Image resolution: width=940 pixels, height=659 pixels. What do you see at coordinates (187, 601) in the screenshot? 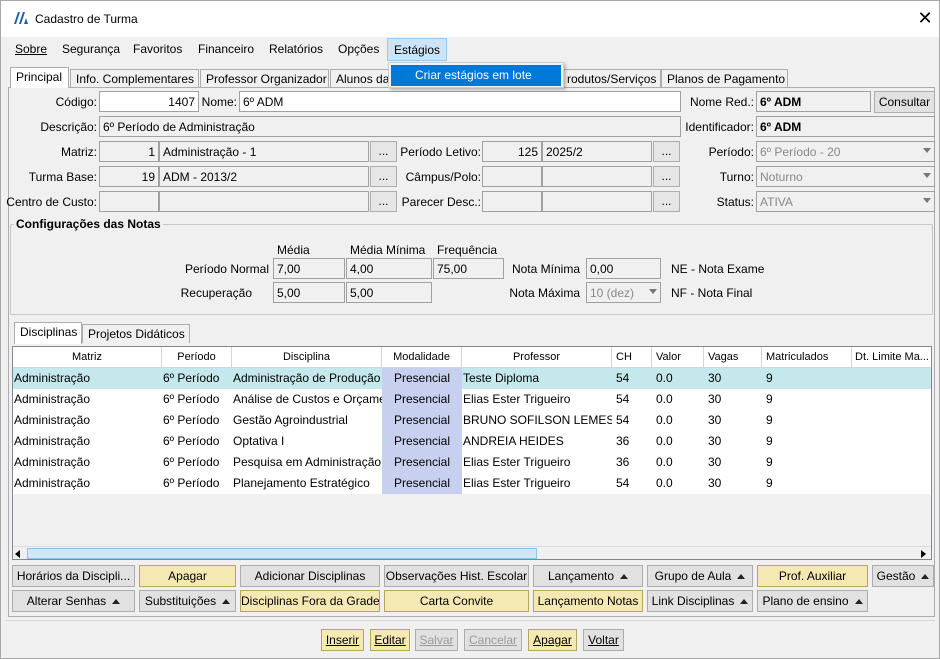
I see `substituicoes-button: Substituições` at bounding box center [187, 601].